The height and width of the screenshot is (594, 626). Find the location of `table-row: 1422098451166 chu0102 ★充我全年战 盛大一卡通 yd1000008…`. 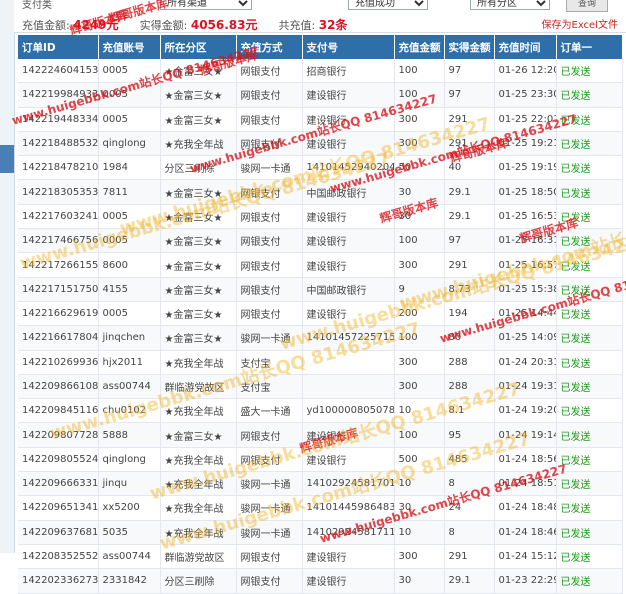

table-row: 1422098451166 chu0102 ★充我全年战 盛大一卡通 yd1000008… is located at coordinates (320, 411).